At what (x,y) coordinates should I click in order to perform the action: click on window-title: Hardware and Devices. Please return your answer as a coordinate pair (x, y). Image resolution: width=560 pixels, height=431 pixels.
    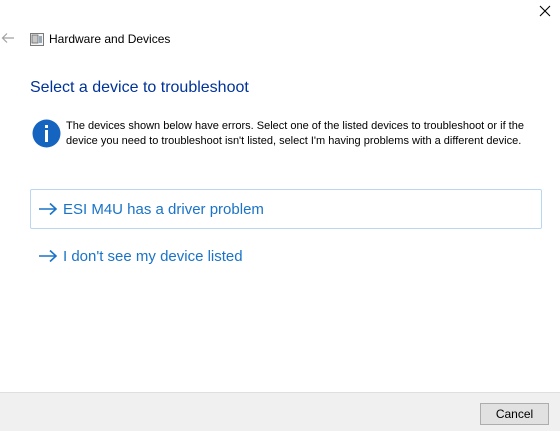
    Looking at the image, I should click on (110, 39).